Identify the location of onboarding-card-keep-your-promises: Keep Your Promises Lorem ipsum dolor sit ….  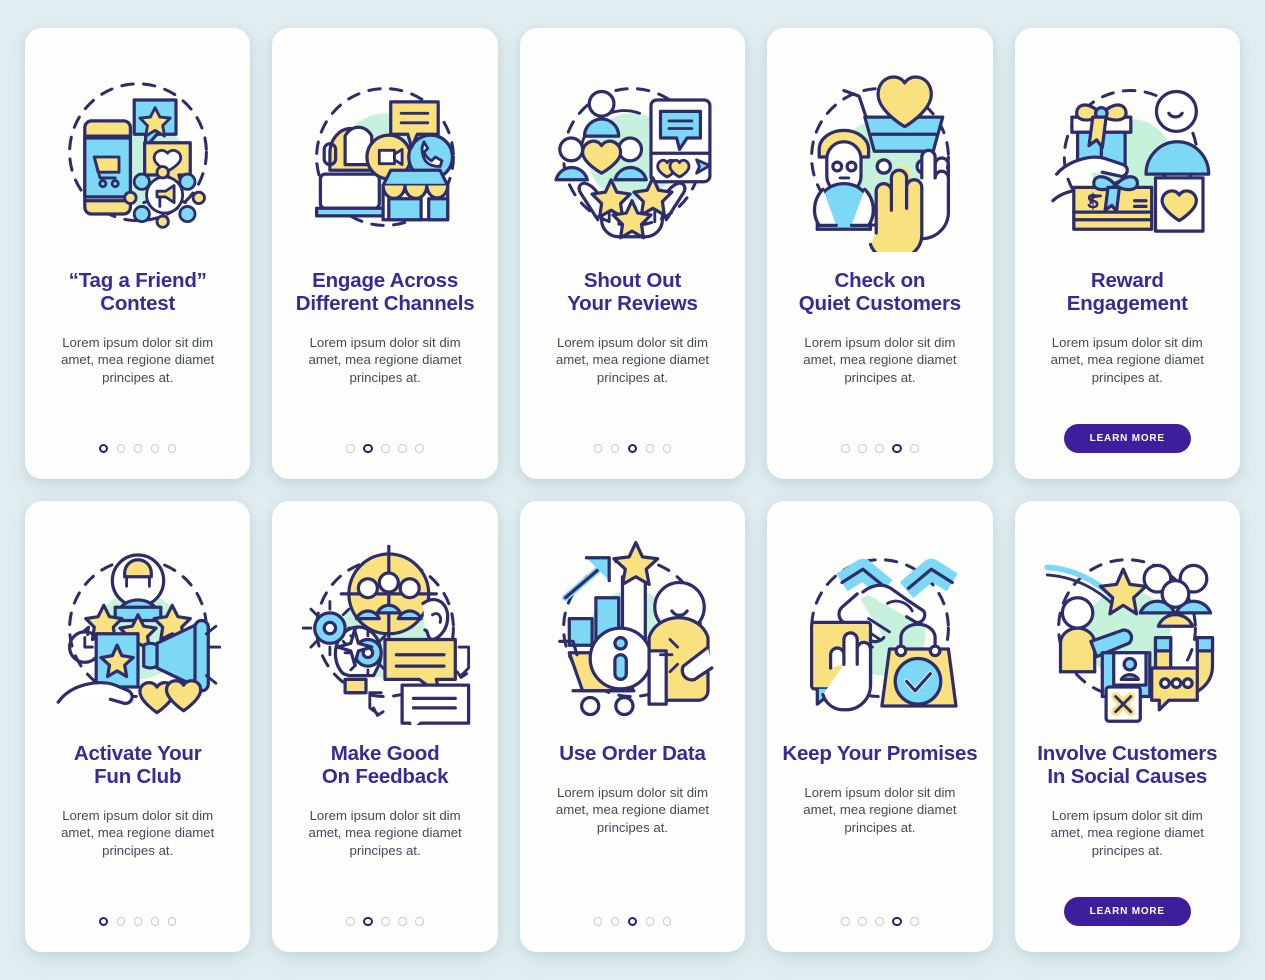
(880, 726).